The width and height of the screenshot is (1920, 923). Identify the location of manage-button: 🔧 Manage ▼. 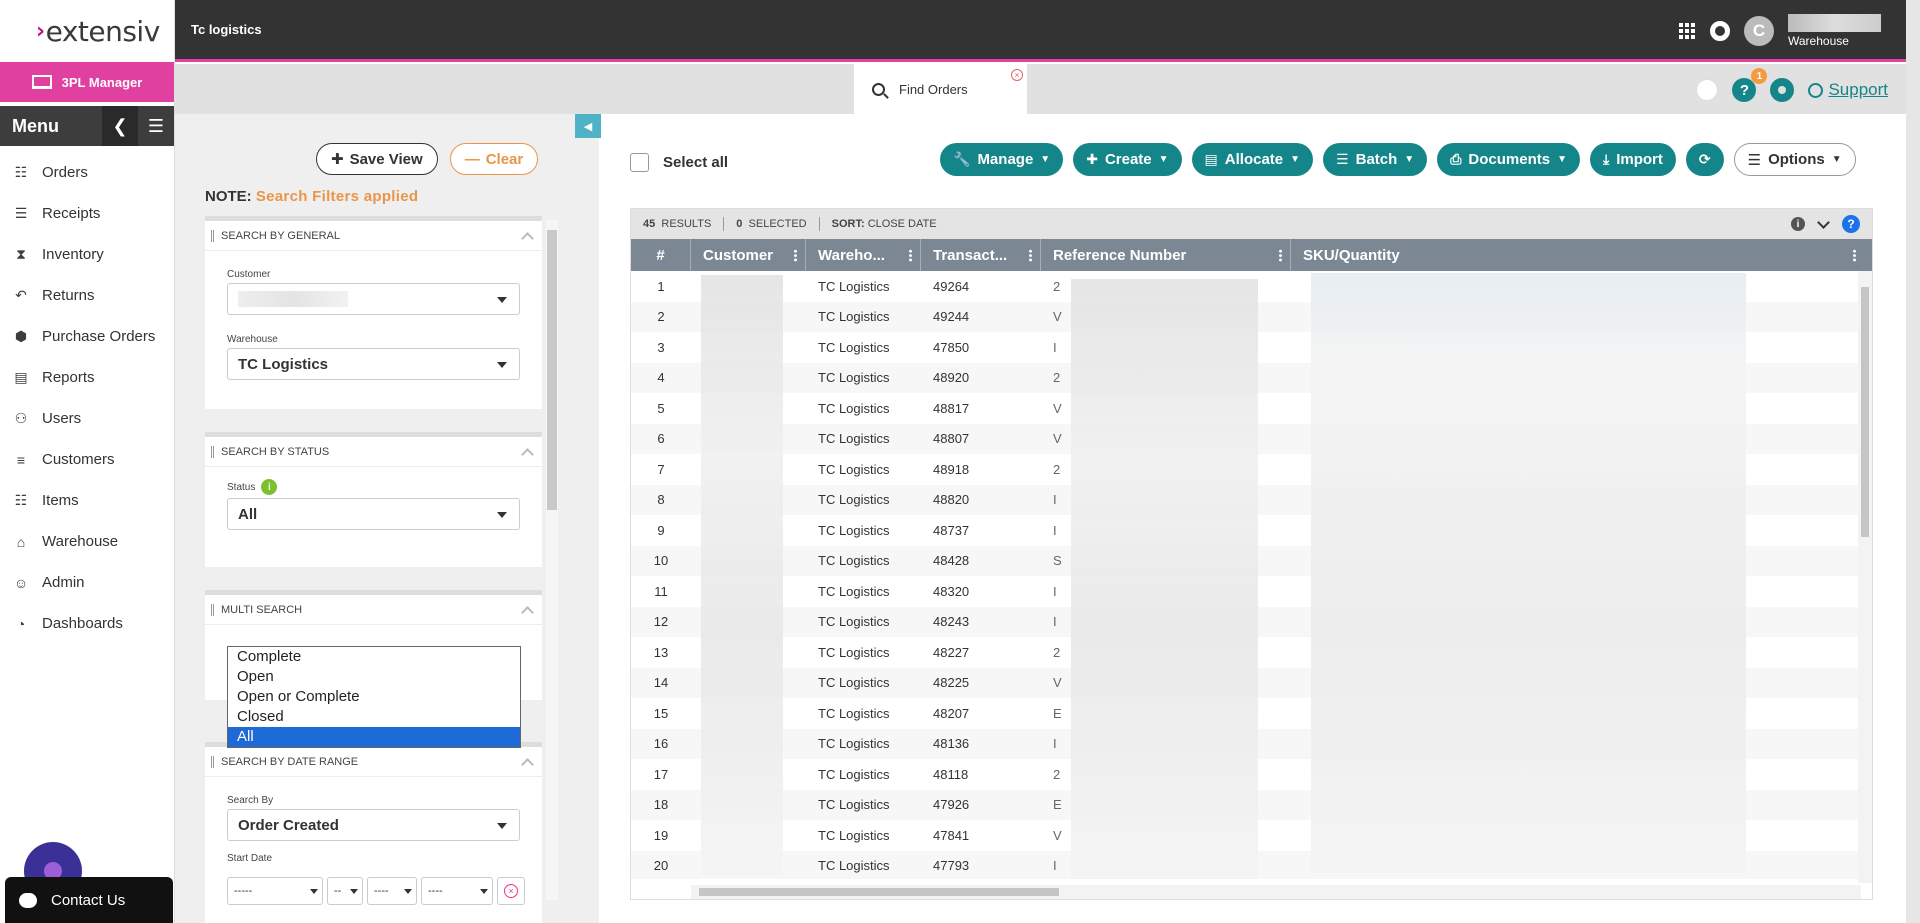
(1002, 159).